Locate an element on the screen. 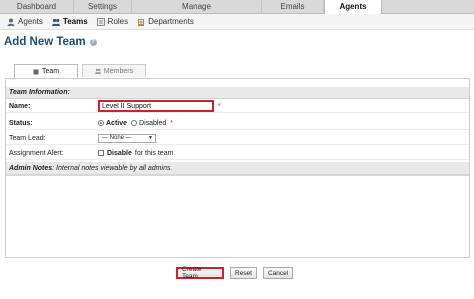 Image resolution: width=474 pixels, height=299 pixels. section-title: Team Information is located at coordinates (38, 92).